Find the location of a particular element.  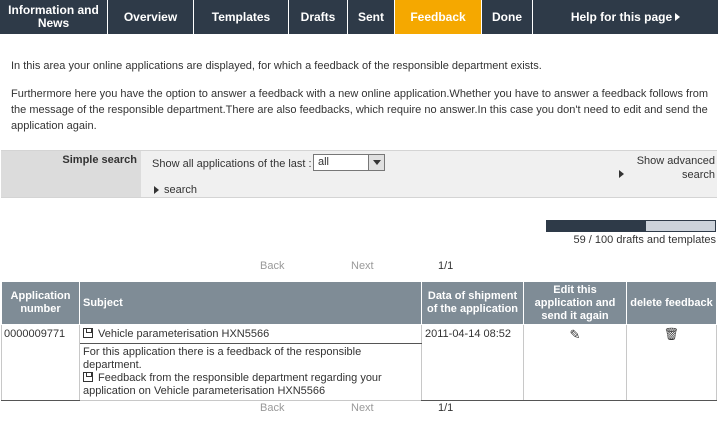

nav-information-and-news: Information and News is located at coordinates (54, 17).